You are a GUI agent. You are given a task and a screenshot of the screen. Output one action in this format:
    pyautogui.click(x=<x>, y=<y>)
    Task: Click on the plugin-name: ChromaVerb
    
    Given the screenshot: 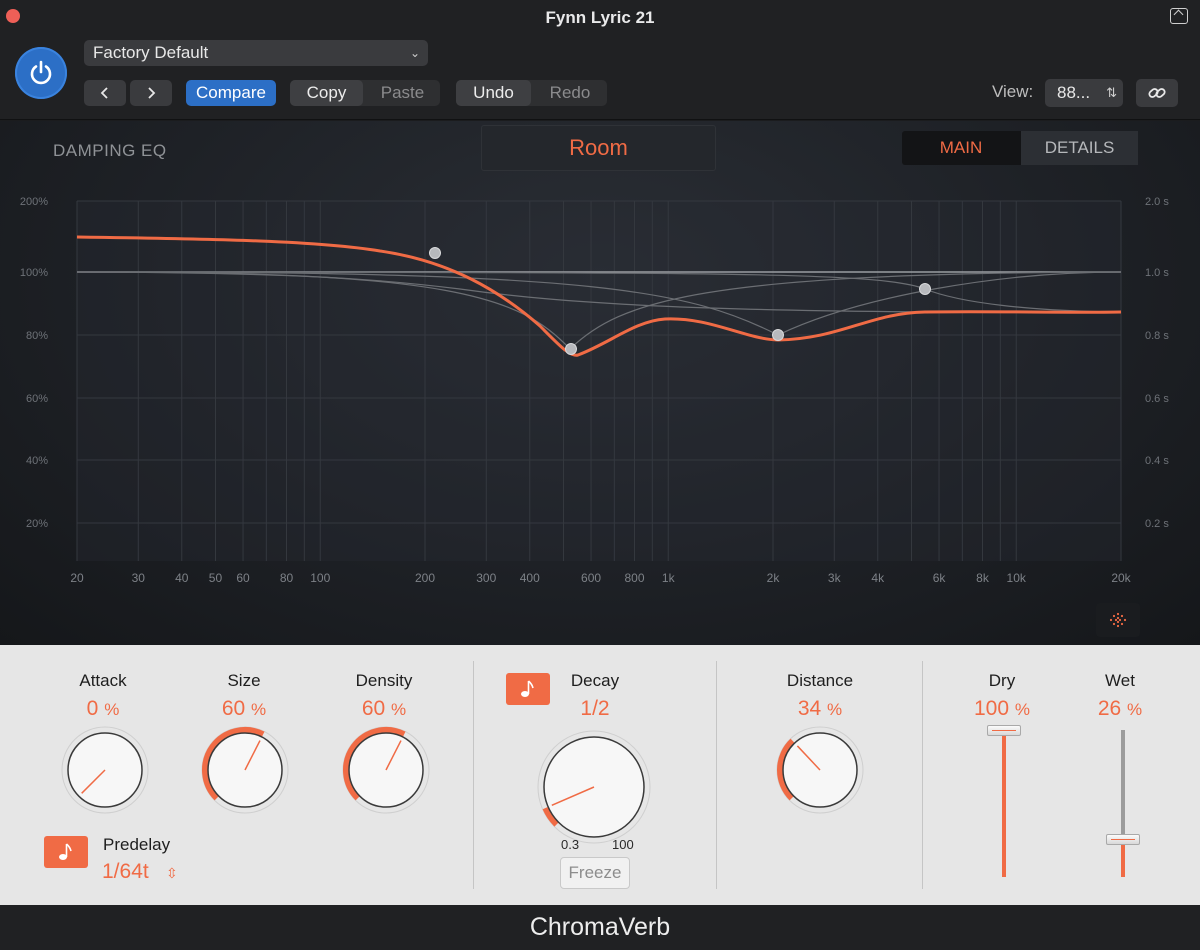 What is the action you would take?
    pyautogui.click(x=600, y=927)
    